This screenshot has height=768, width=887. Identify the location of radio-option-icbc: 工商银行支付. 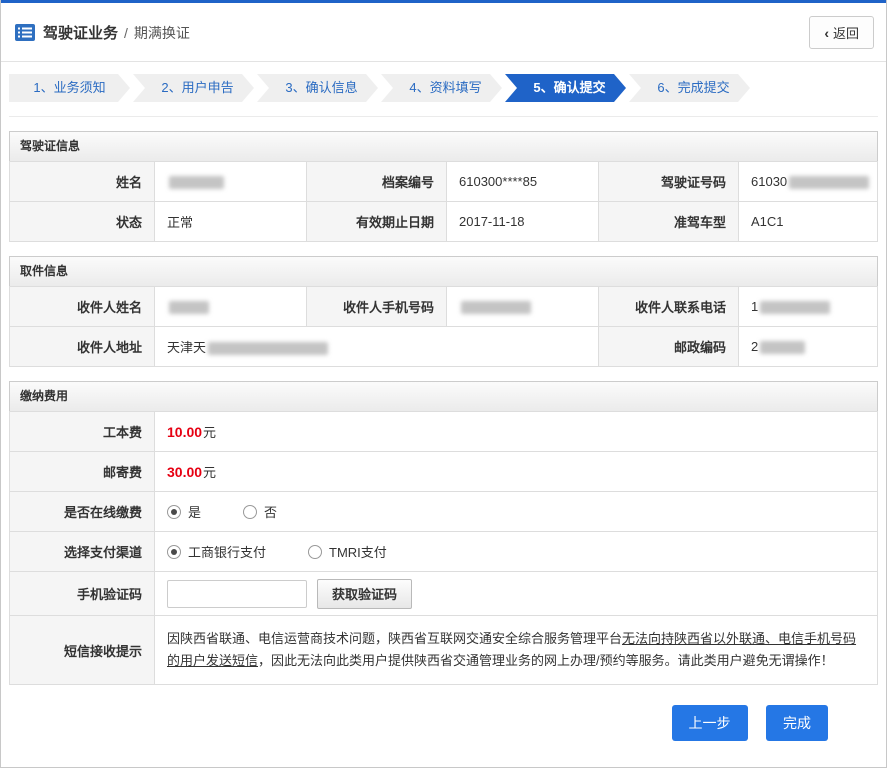
(216, 551).